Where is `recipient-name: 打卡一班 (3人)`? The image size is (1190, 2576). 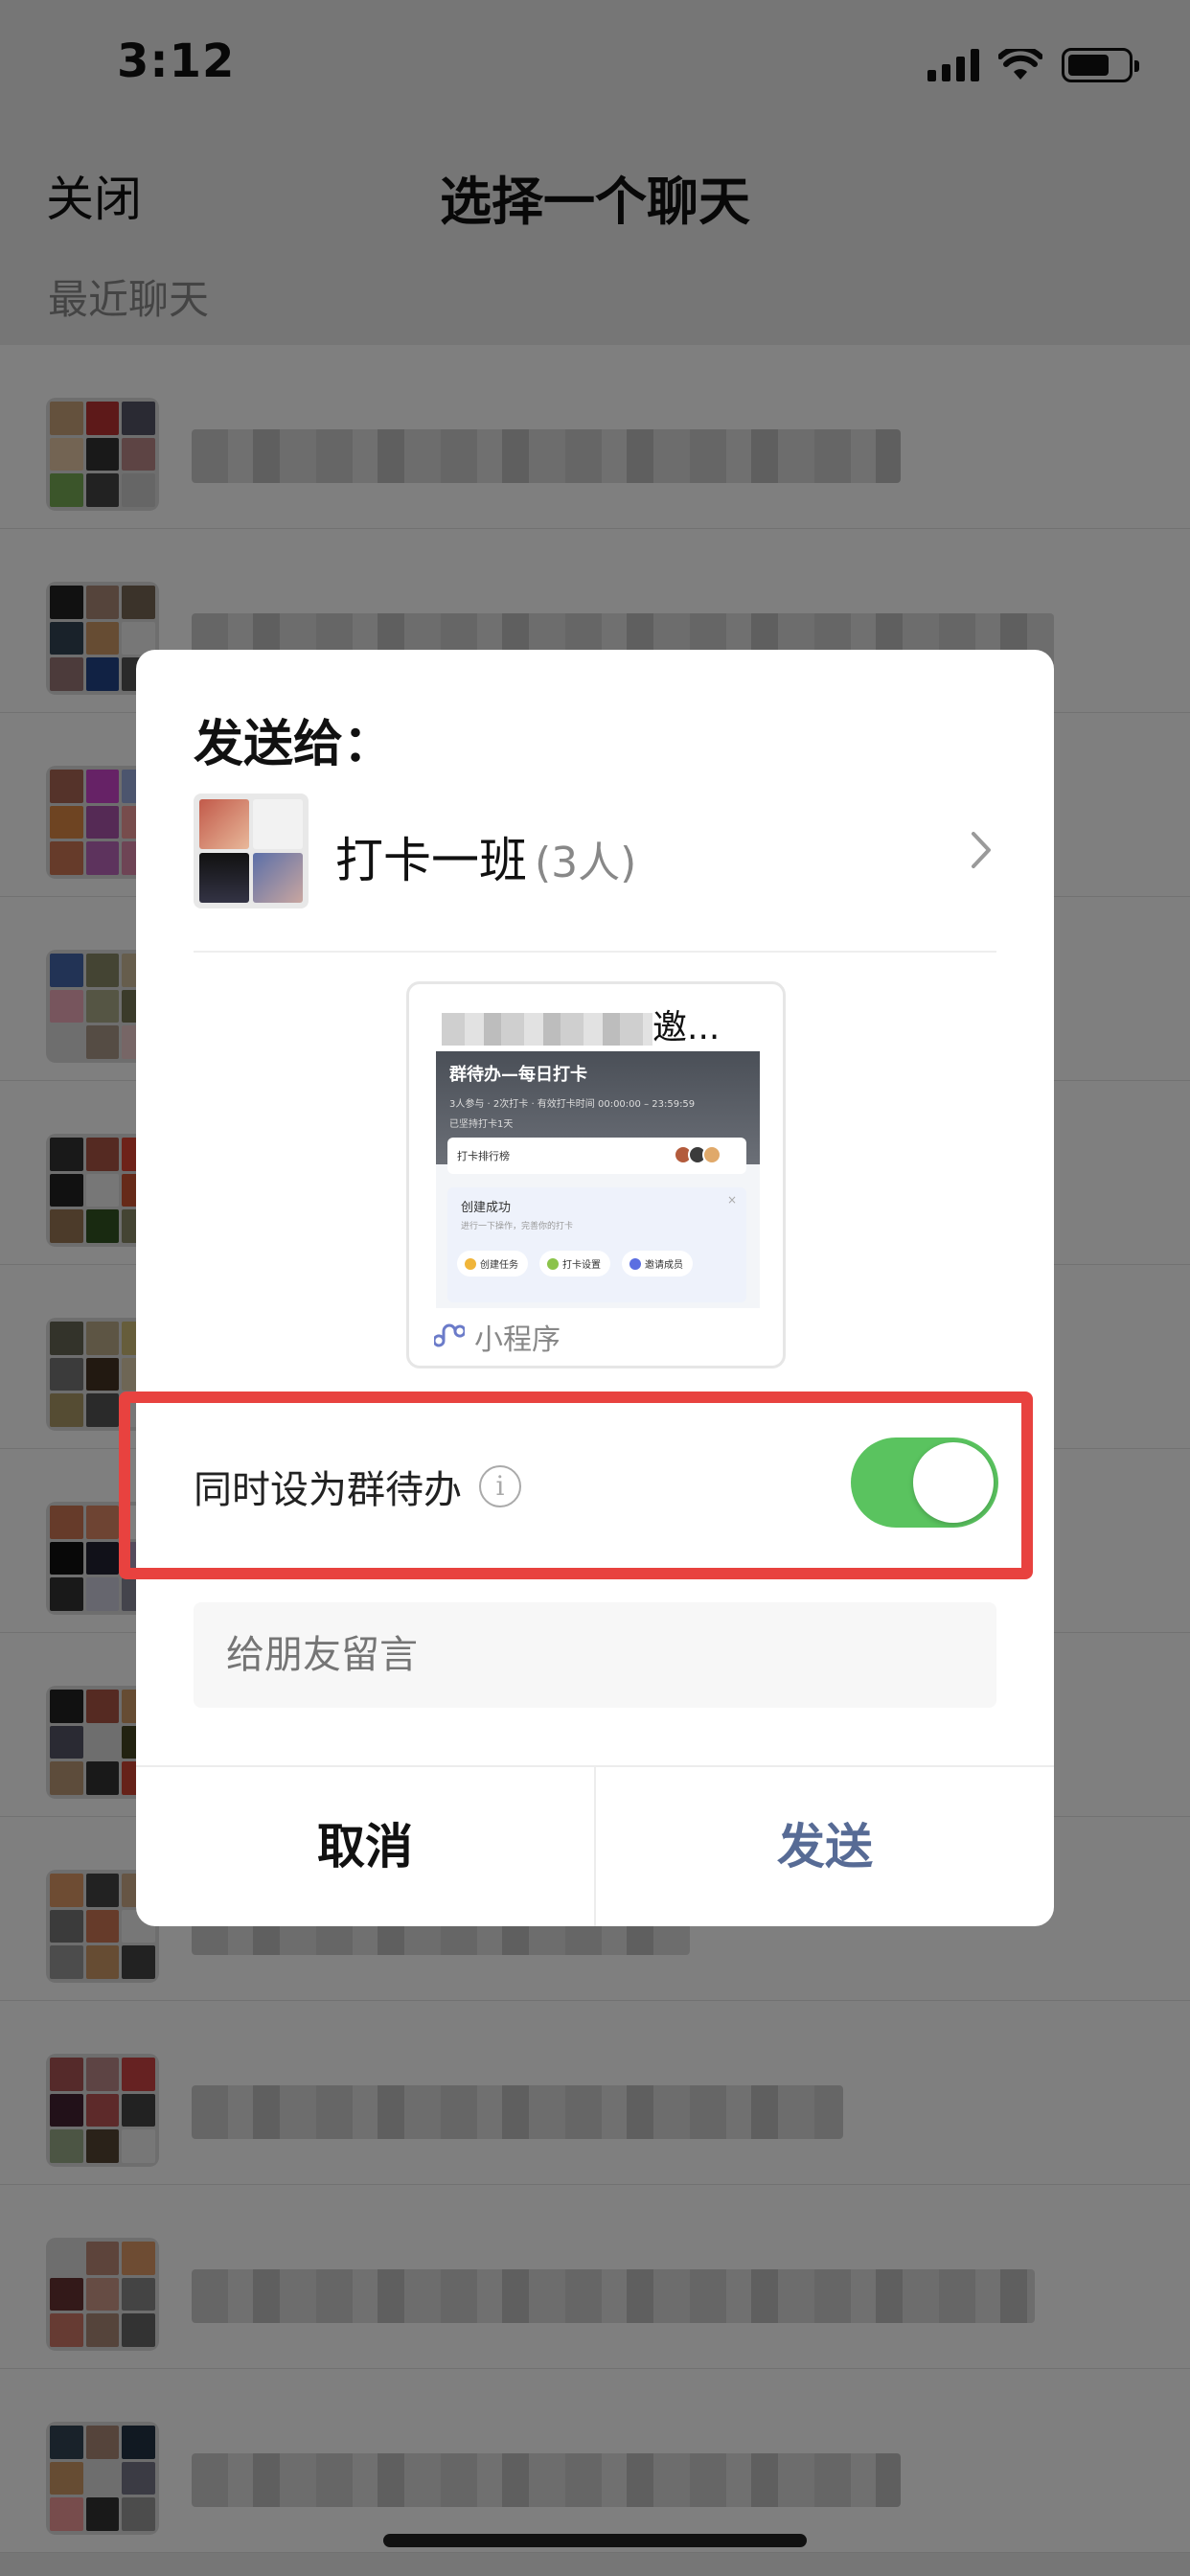 recipient-name: 打卡一班 (3人) is located at coordinates (486, 856).